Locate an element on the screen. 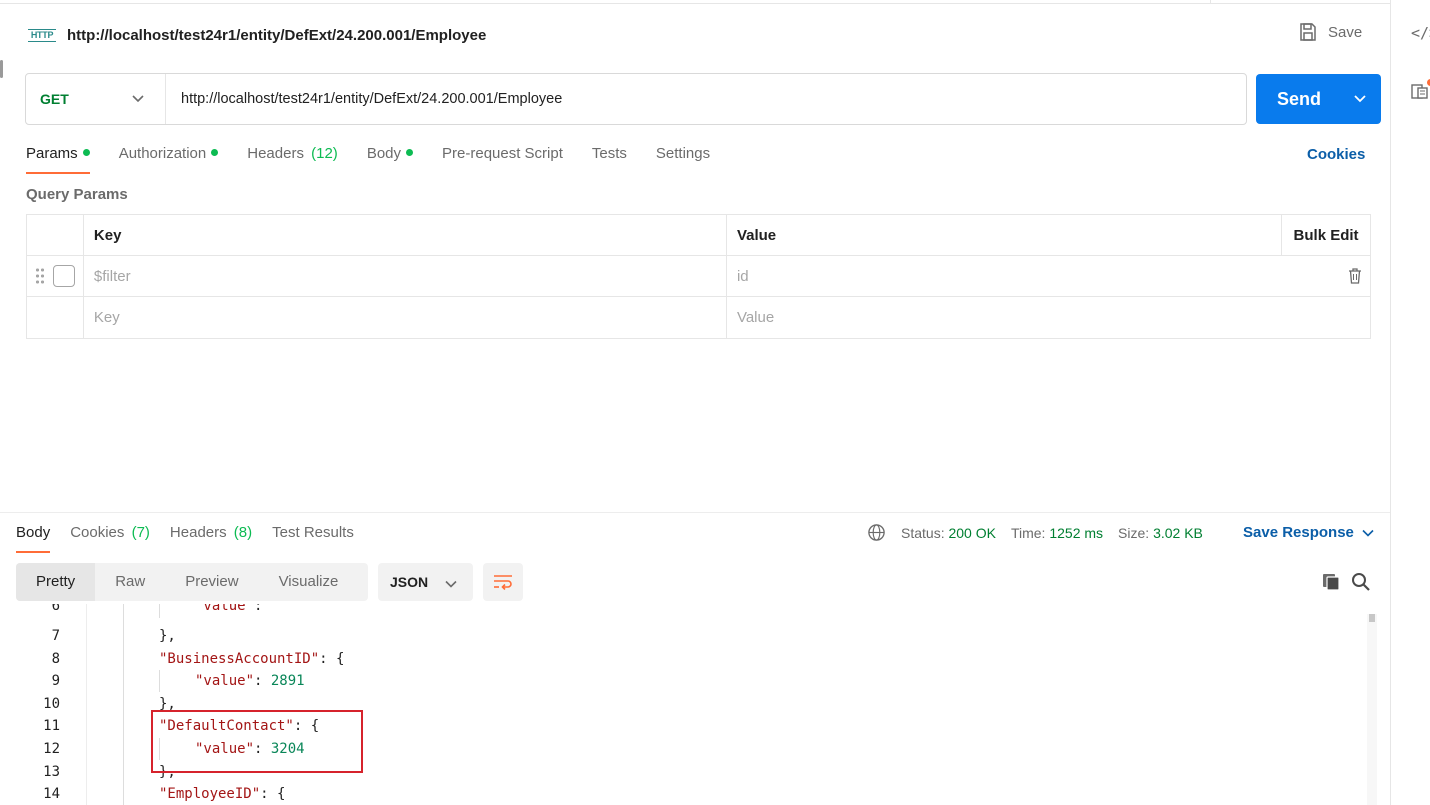 The height and width of the screenshot is (805, 1430). response-tab-cookies: Cookies (7) is located at coordinates (110, 536).